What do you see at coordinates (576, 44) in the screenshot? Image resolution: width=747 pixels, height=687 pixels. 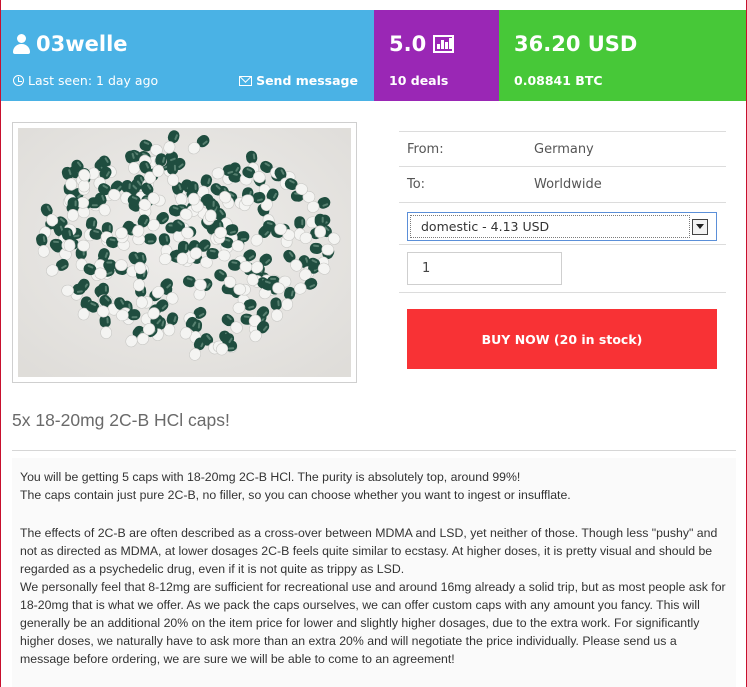 I see `price-usd: 36.20 USD` at bounding box center [576, 44].